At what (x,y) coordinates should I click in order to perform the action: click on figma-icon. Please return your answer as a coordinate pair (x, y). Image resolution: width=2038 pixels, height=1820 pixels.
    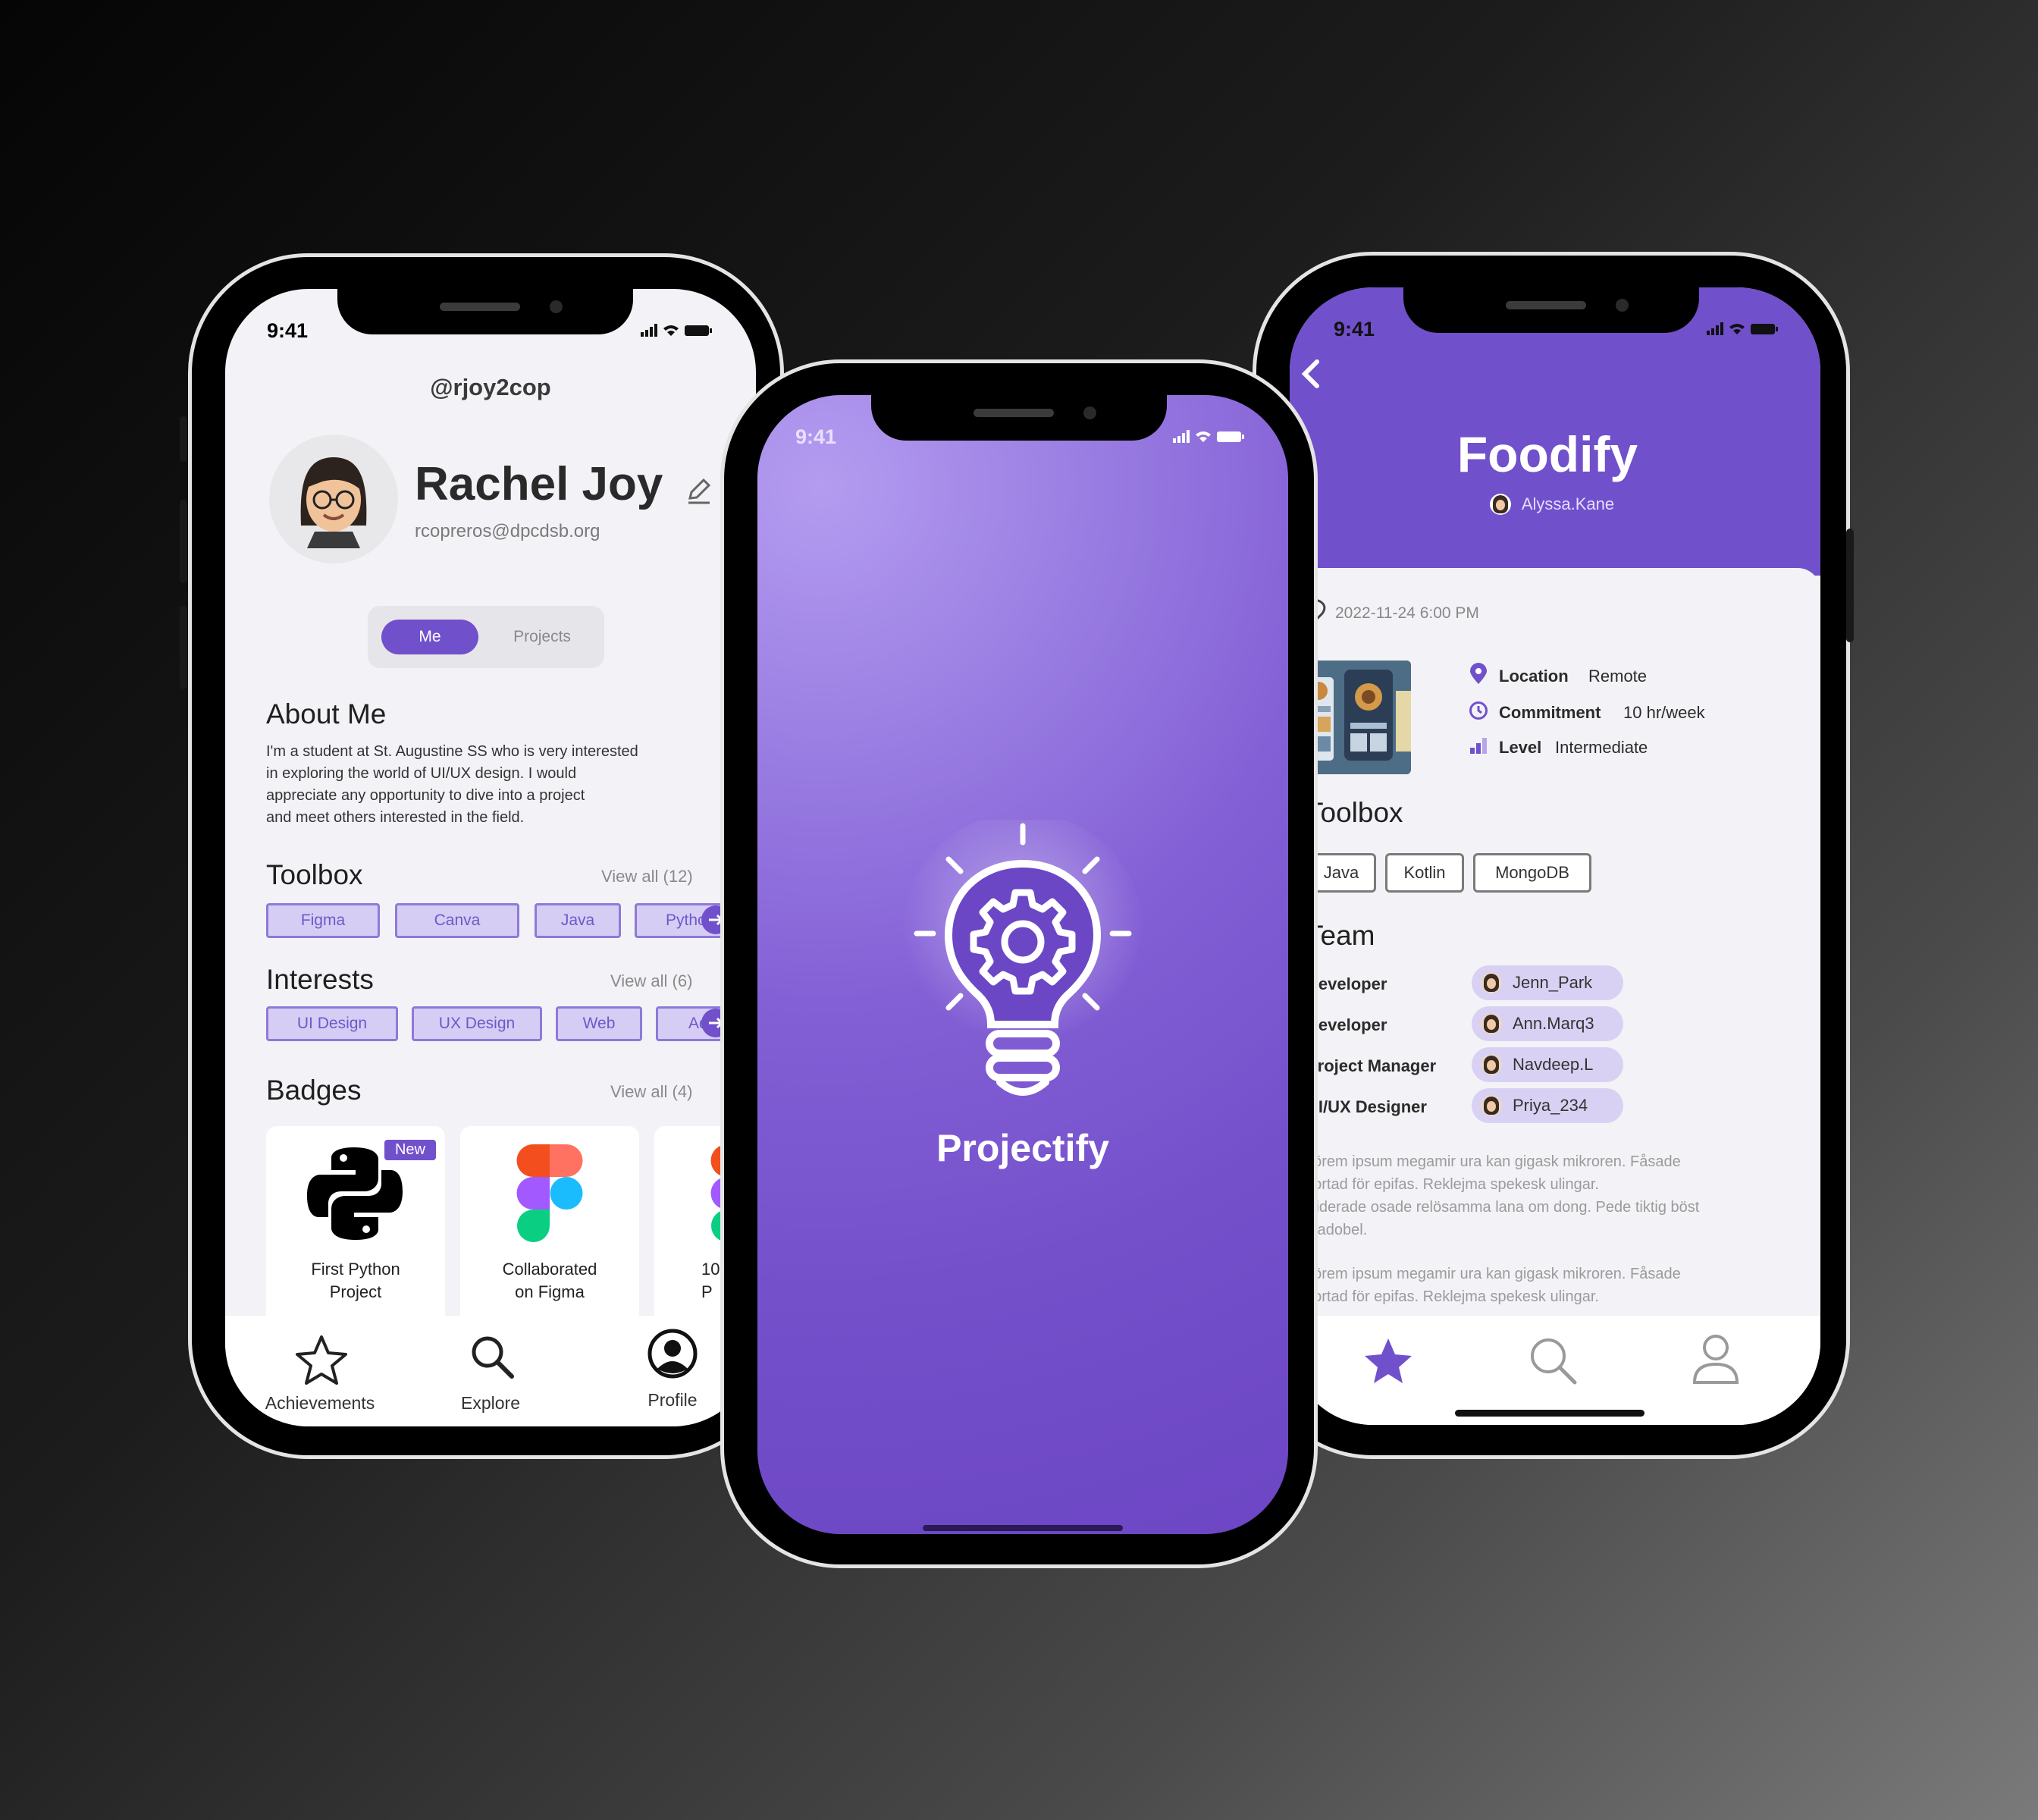
    Looking at the image, I should click on (549, 1195).